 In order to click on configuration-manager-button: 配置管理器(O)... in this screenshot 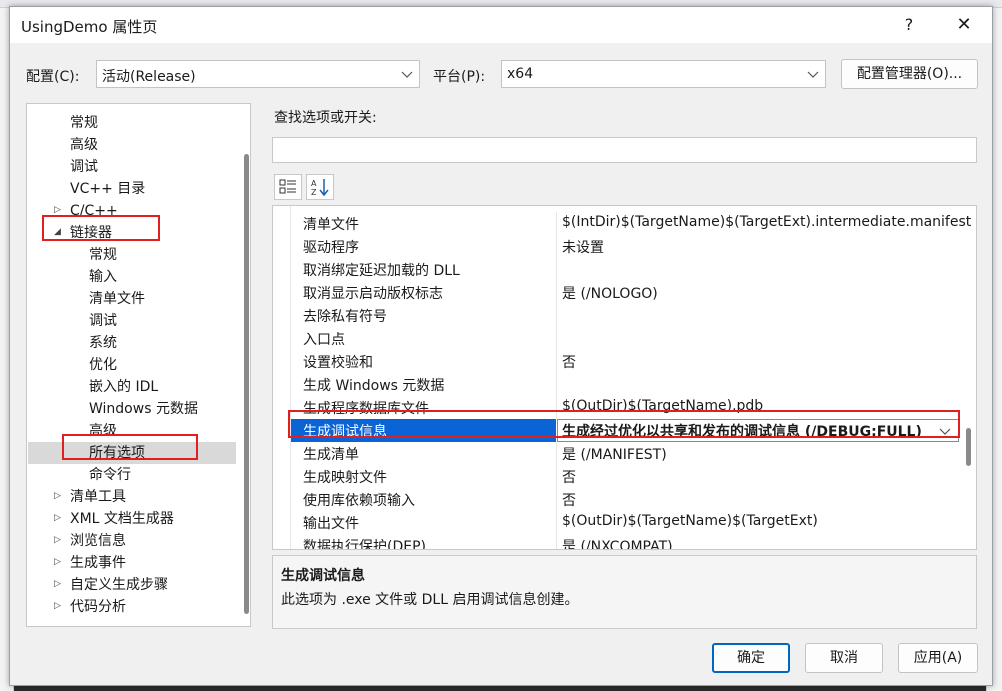, I will do `click(909, 74)`.